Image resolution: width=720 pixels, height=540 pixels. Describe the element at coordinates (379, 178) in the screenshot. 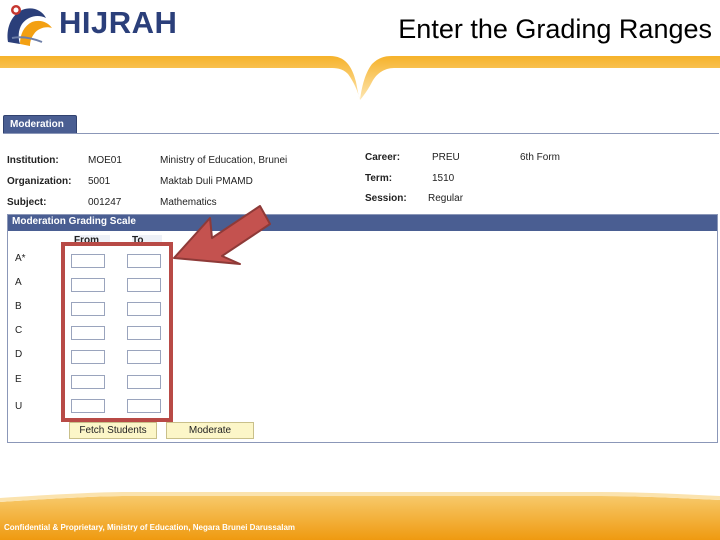

I see `term-label: Term:` at that location.